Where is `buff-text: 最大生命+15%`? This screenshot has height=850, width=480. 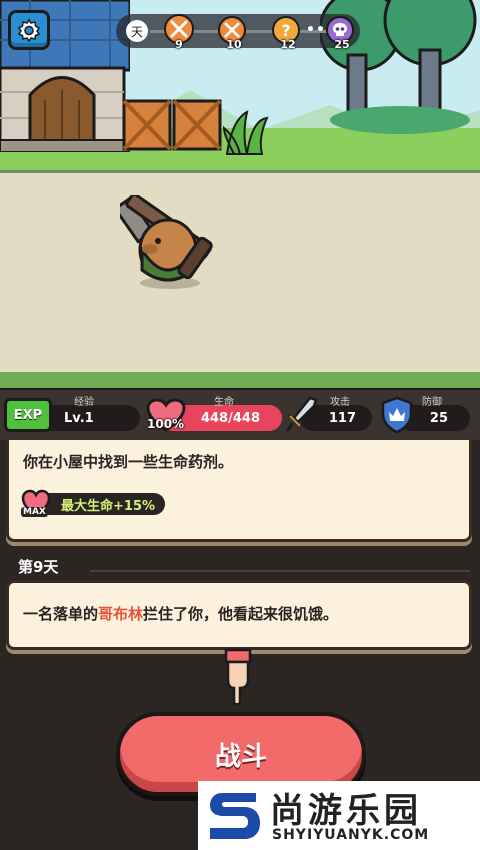 buff-text: 最大生命+15% is located at coordinates (108, 506).